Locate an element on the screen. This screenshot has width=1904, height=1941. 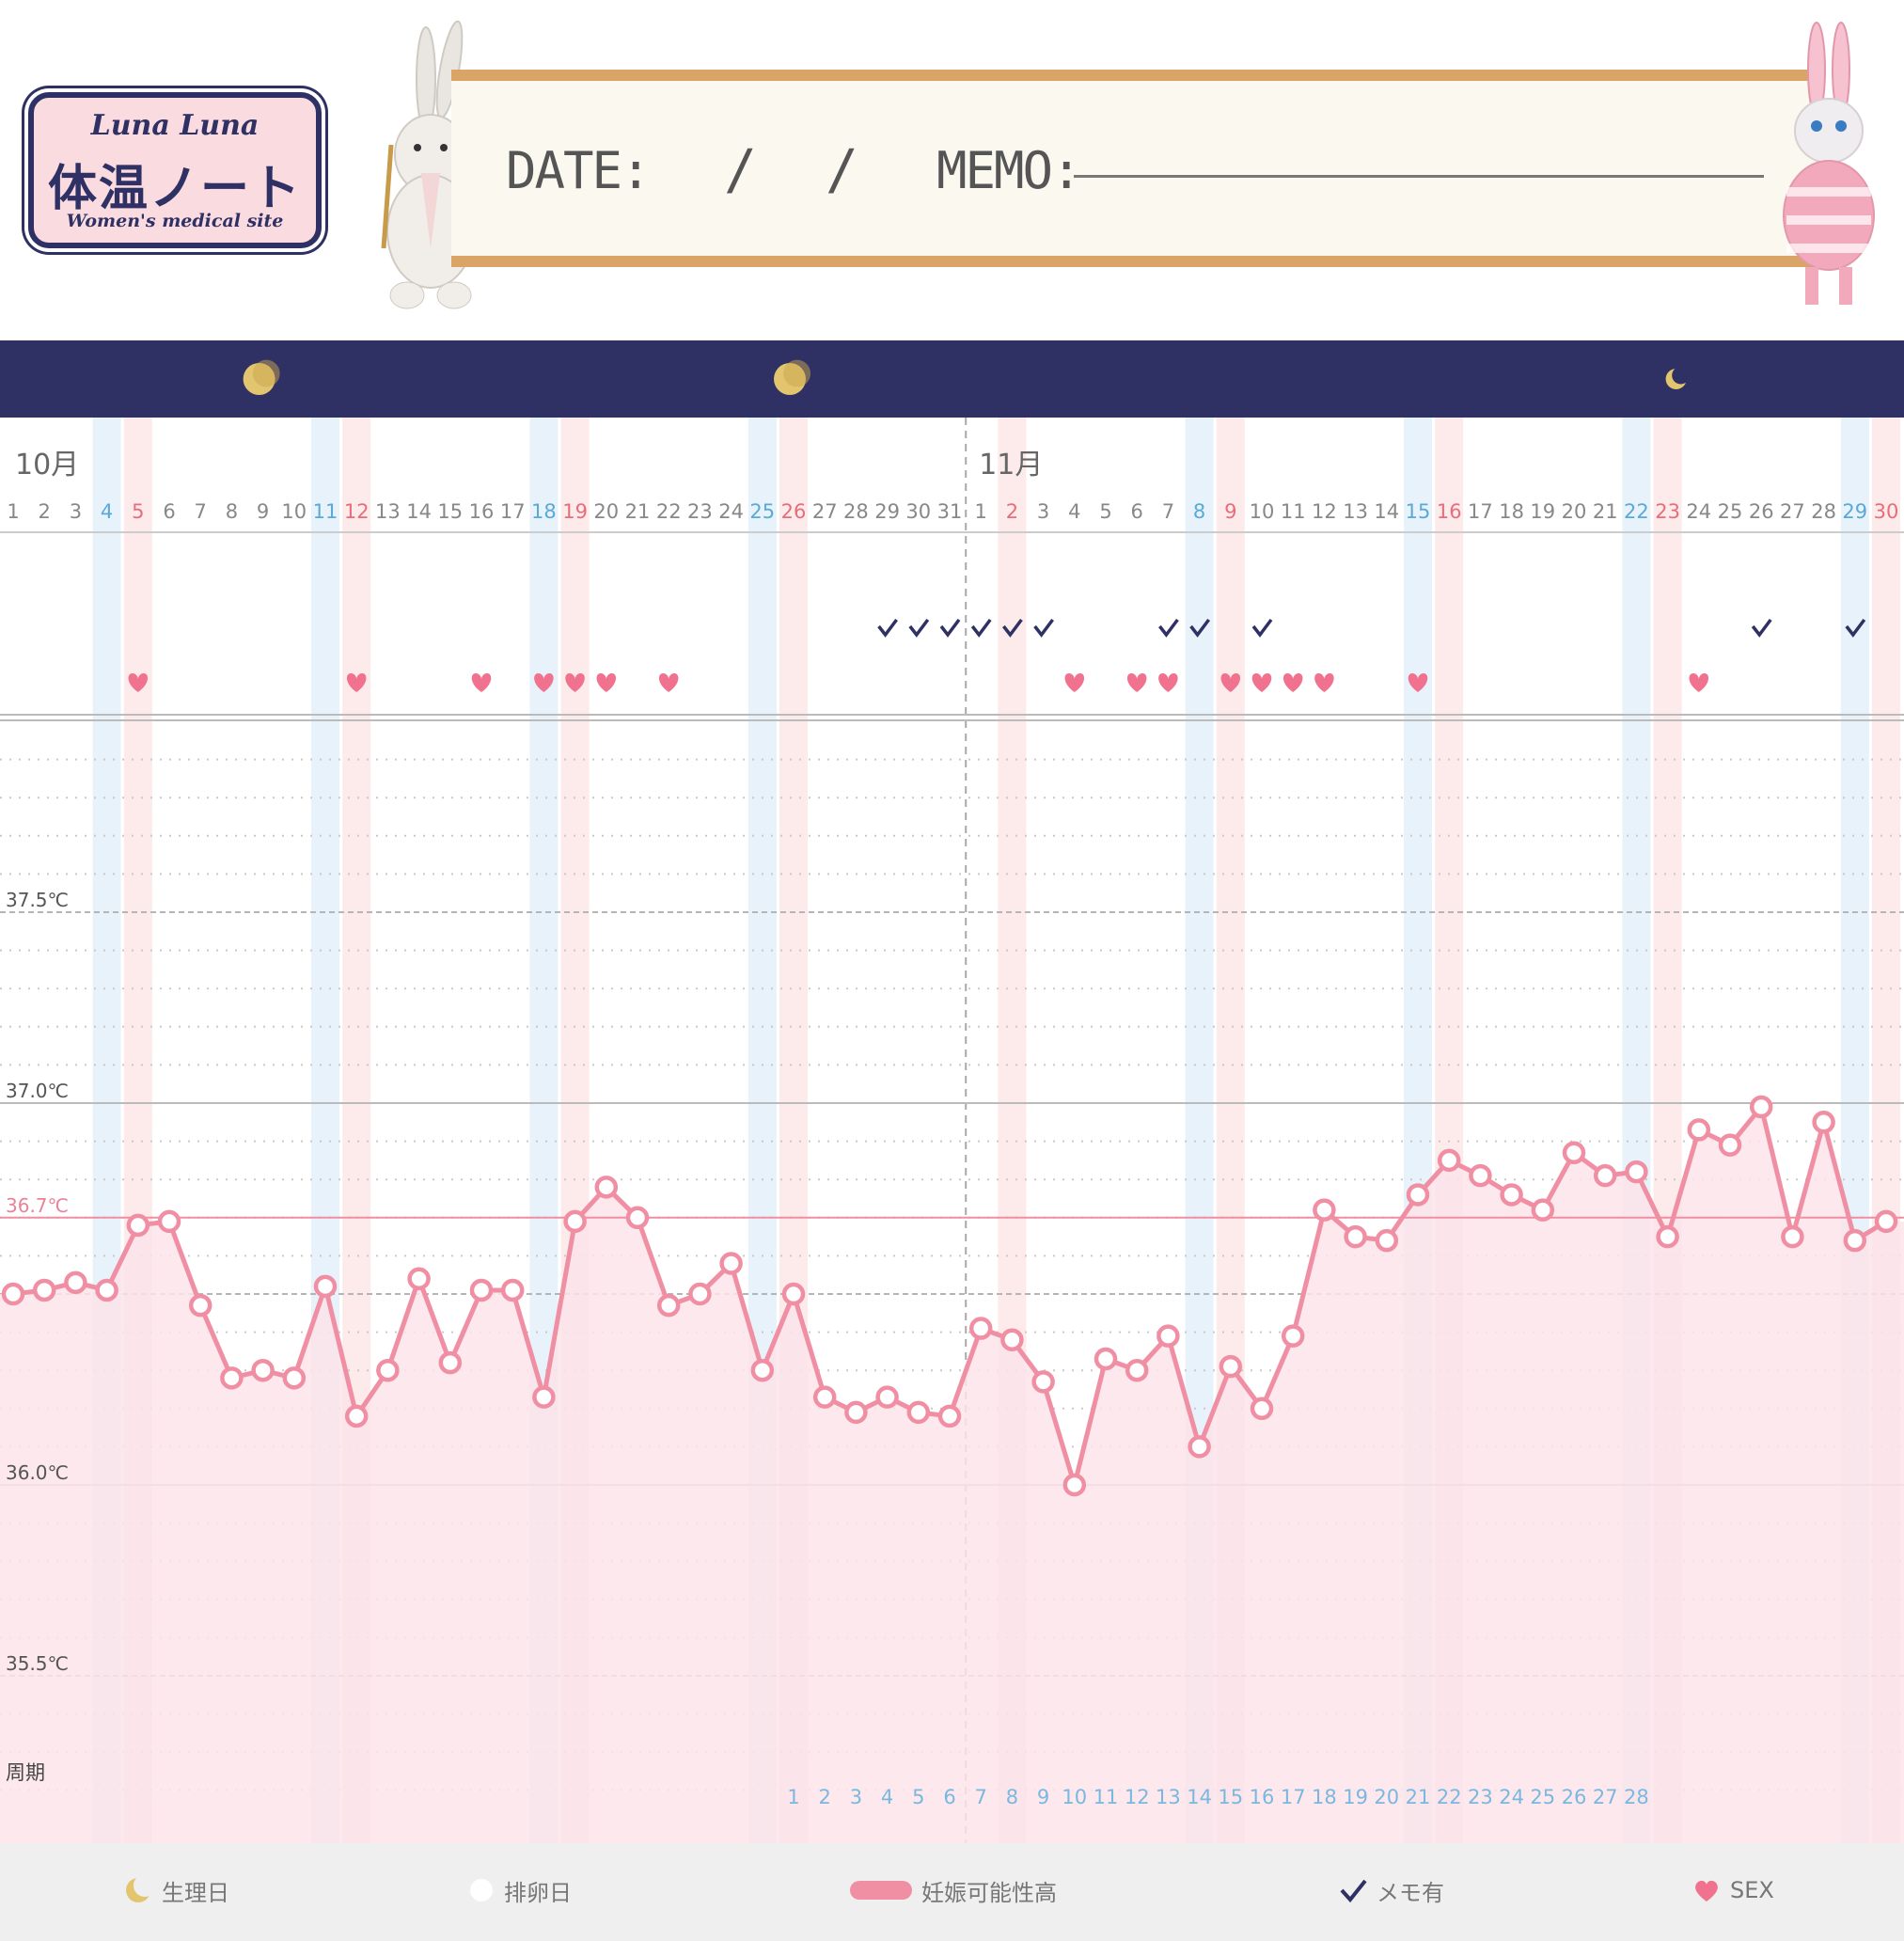
day-label: 31 is located at coordinates (950, 512).